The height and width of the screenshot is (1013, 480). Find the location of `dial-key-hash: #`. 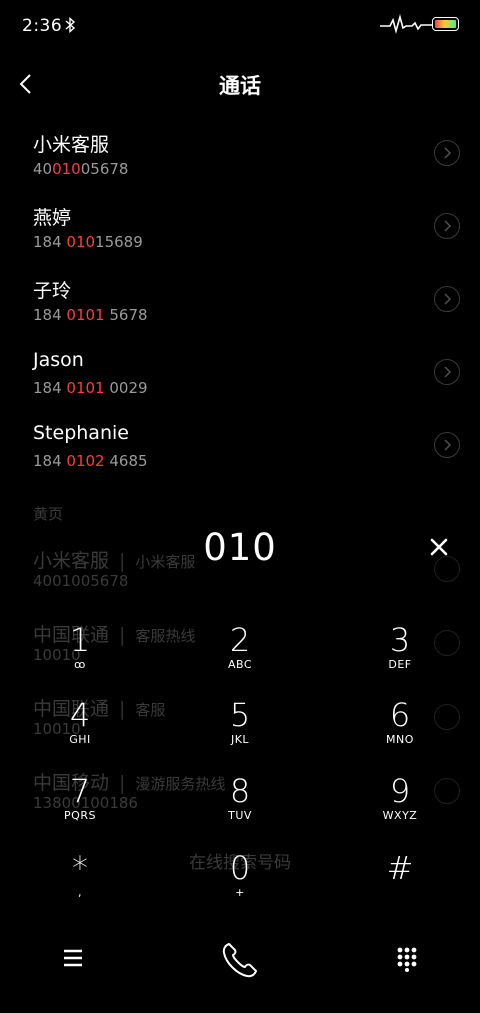

dial-key-hash: # is located at coordinates (400, 882).